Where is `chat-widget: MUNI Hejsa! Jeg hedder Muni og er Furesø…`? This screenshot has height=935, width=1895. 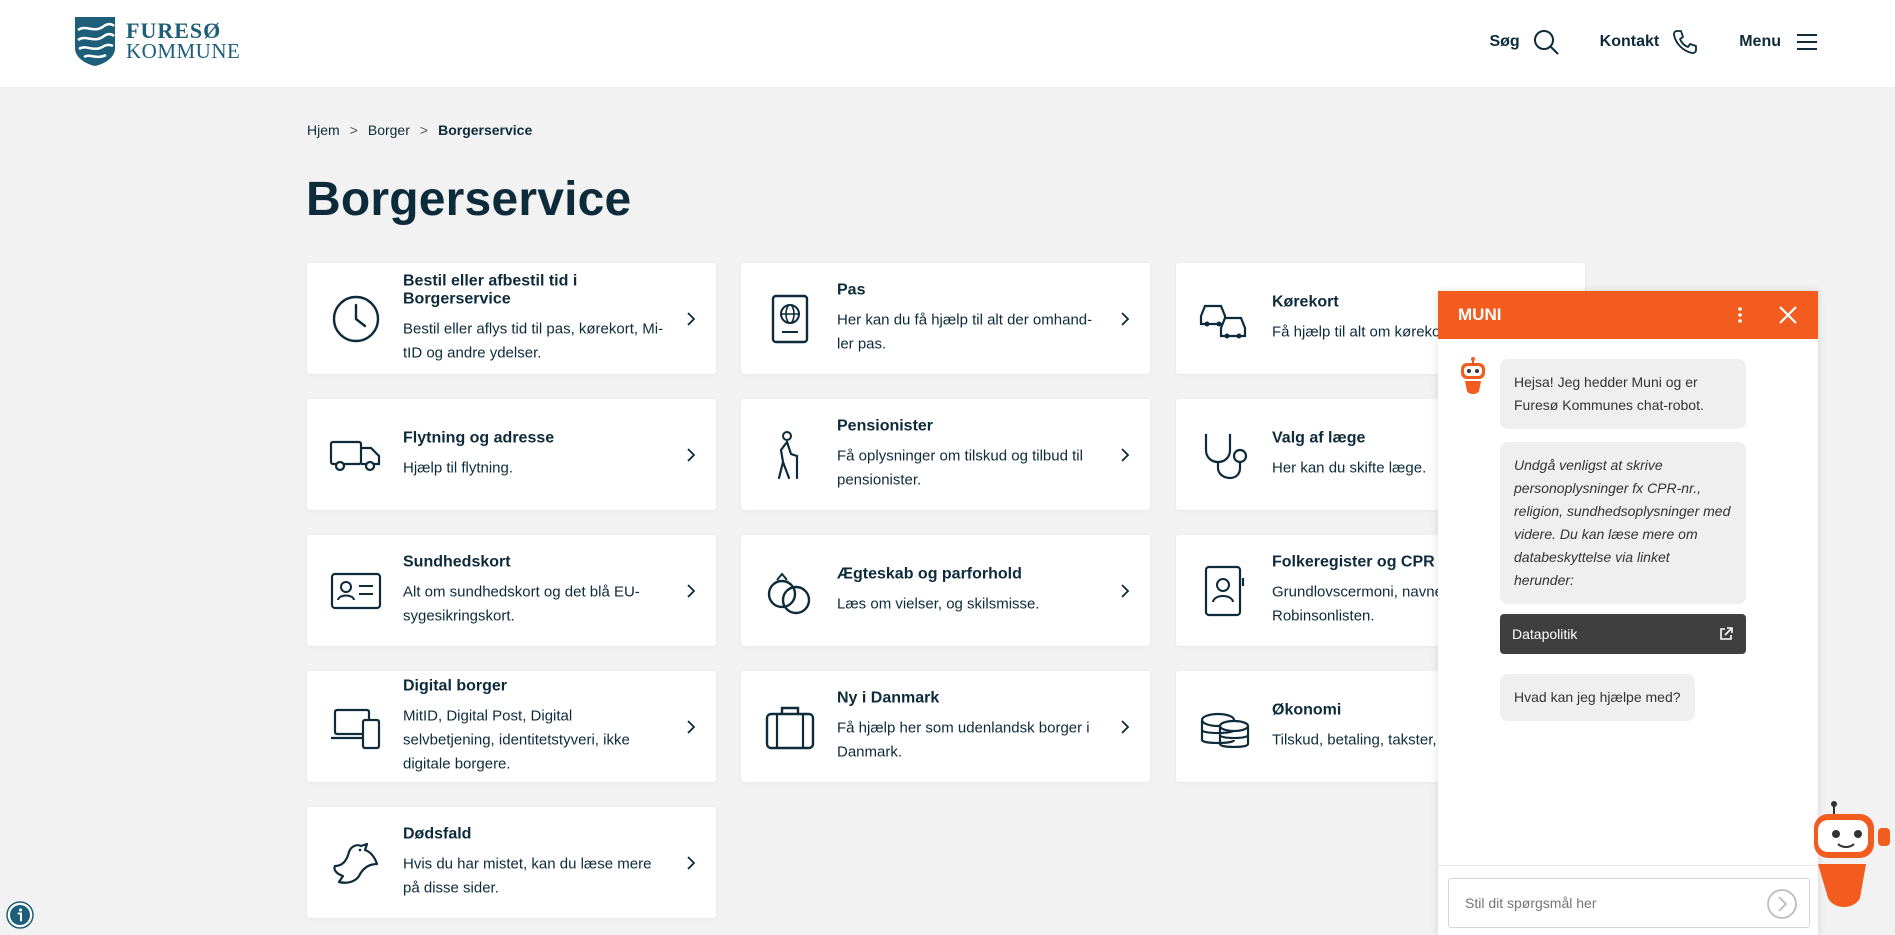
chat-widget: MUNI Hejsa! Jeg hedder Muni og er Furesø… is located at coordinates (1628, 613).